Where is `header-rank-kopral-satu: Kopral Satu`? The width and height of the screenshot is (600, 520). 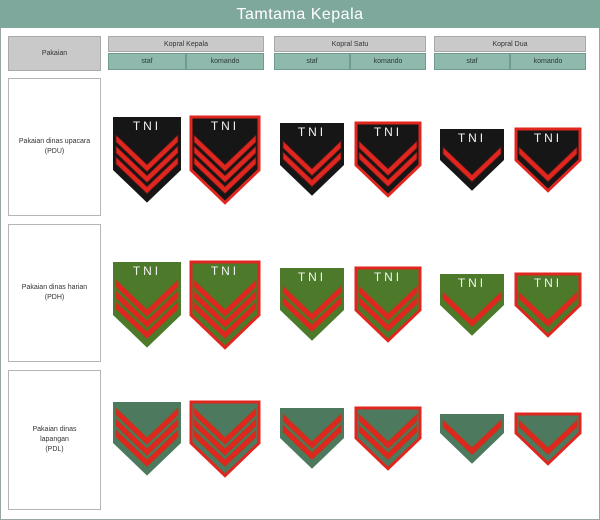
header-rank-kopral-satu: Kopral Satu is located at coordinates (350, 44).